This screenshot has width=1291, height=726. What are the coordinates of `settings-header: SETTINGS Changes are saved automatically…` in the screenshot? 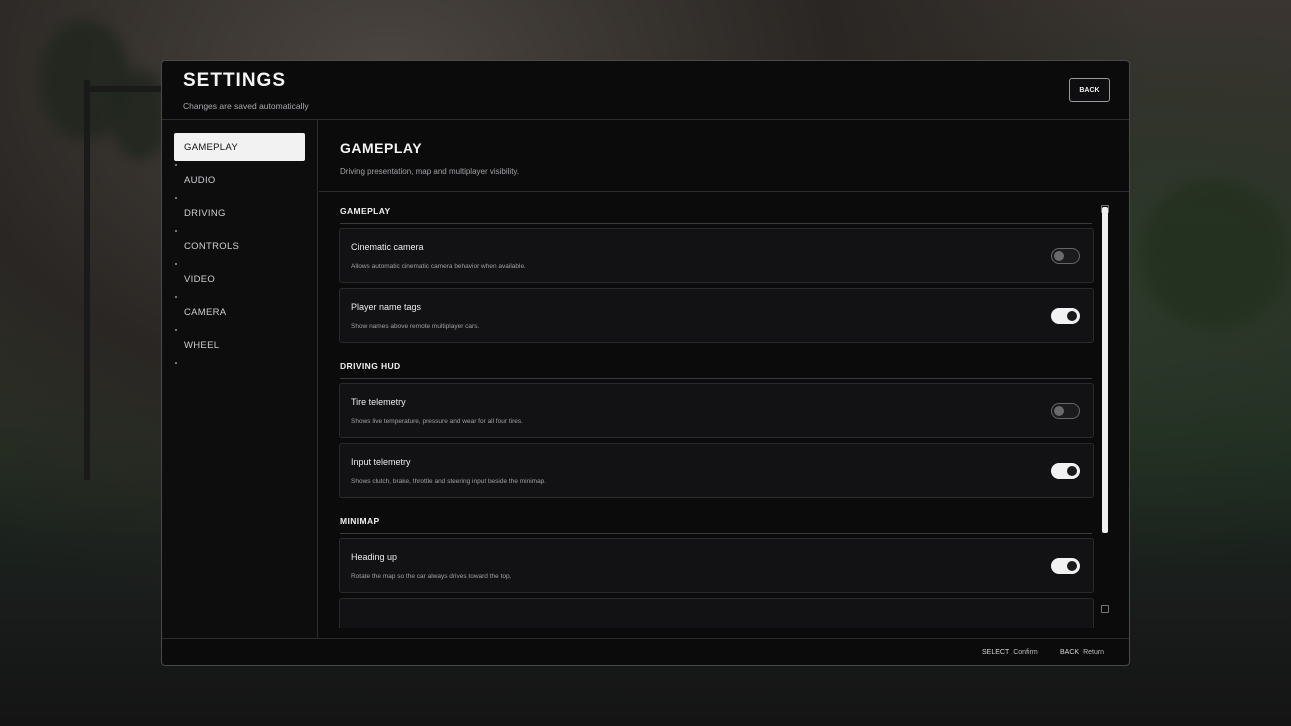 It's located at (645, 90).